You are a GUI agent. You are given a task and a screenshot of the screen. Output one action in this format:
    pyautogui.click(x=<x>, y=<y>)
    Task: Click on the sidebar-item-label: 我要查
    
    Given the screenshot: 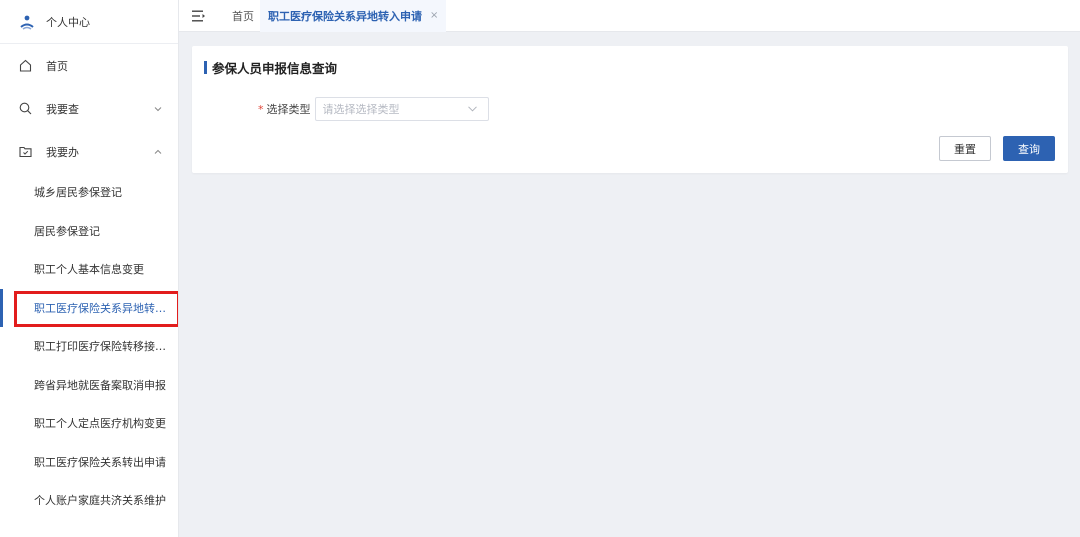 What is the action you would take?
    pyautogui.click(x=62, y=109)
    